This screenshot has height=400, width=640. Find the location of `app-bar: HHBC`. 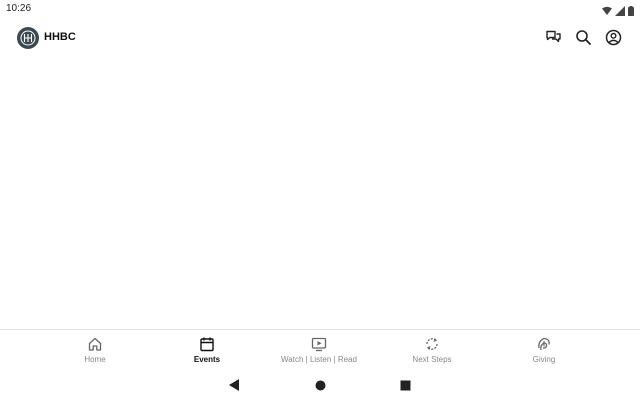

app-bar: HHBC is located at coordinates (320, 38).